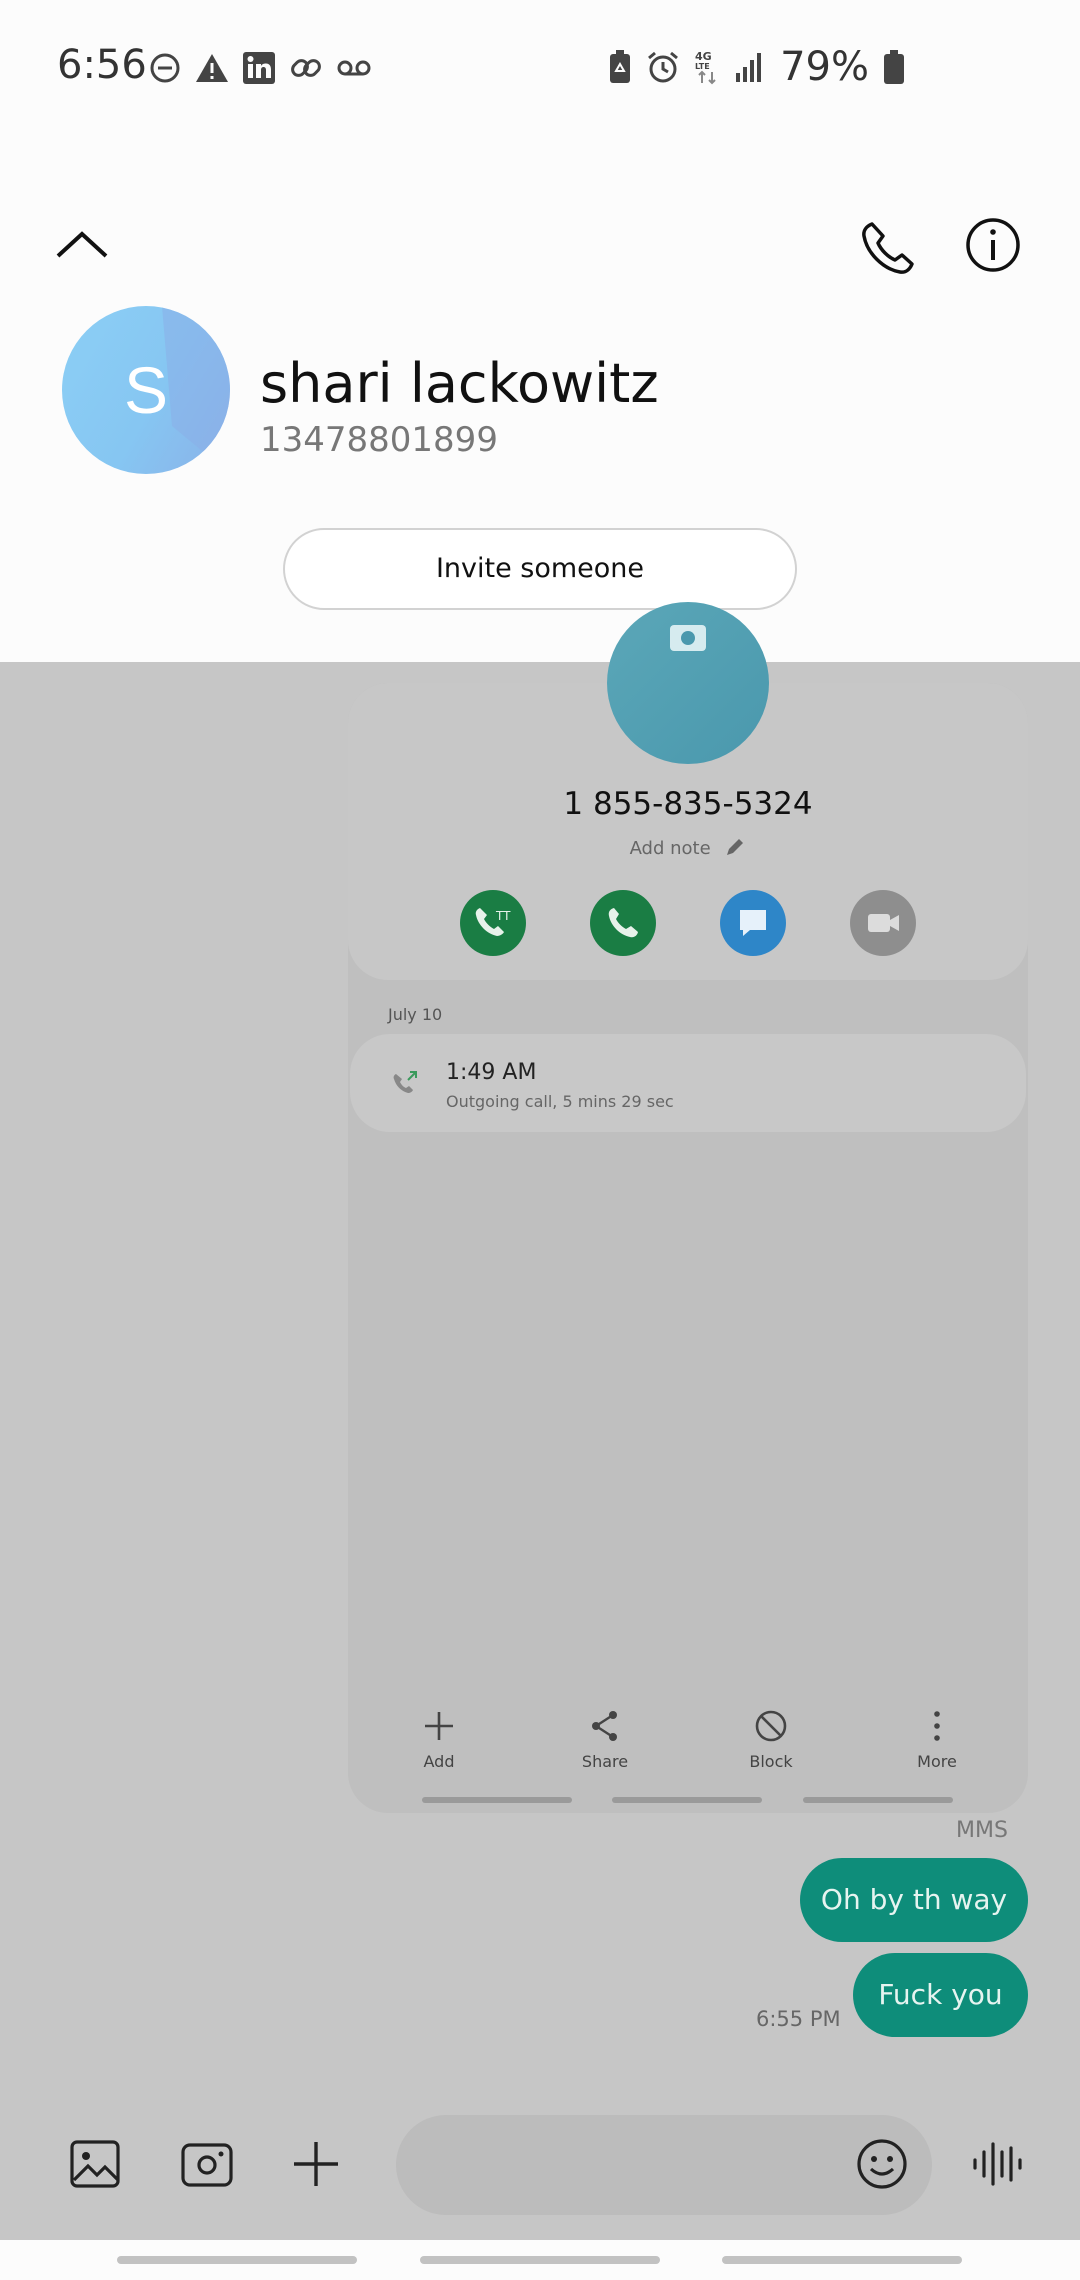 The height and width of the screenshot is (2280, 1080). I want to click on mms-label: MMS, so click(982, 1830).